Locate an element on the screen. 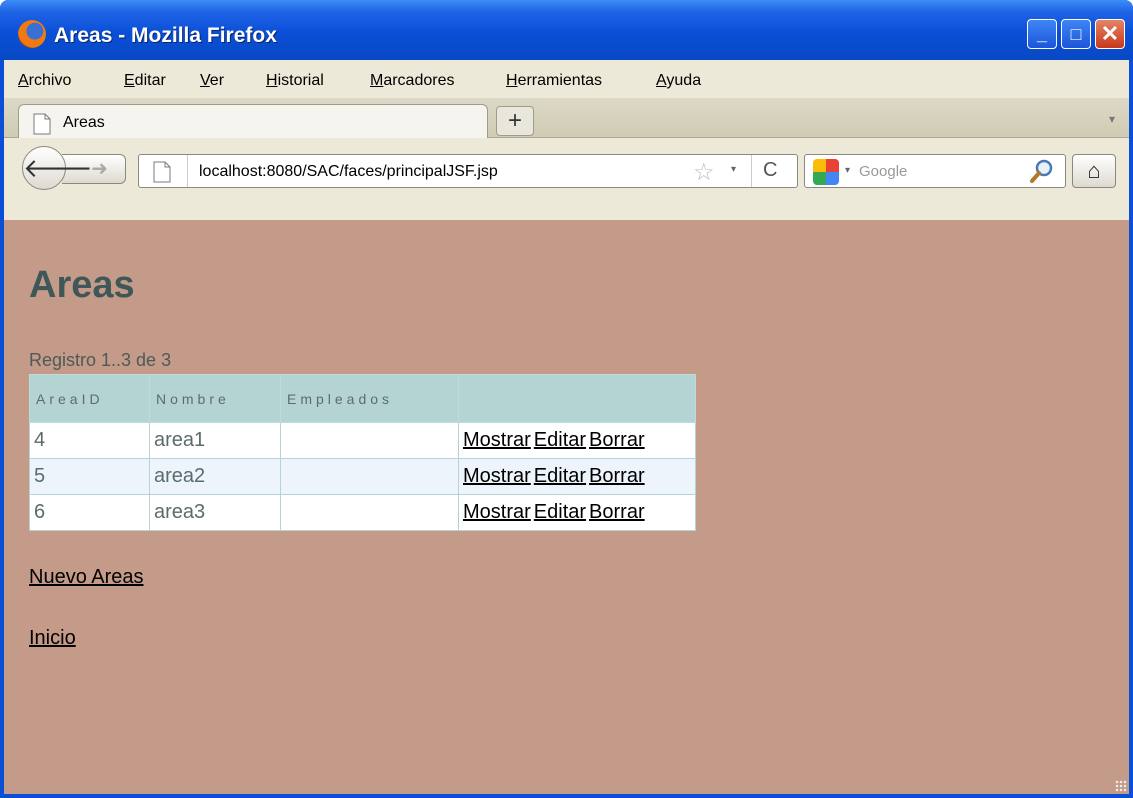  maximize-button: □ is located at coordinates (1076, 34).